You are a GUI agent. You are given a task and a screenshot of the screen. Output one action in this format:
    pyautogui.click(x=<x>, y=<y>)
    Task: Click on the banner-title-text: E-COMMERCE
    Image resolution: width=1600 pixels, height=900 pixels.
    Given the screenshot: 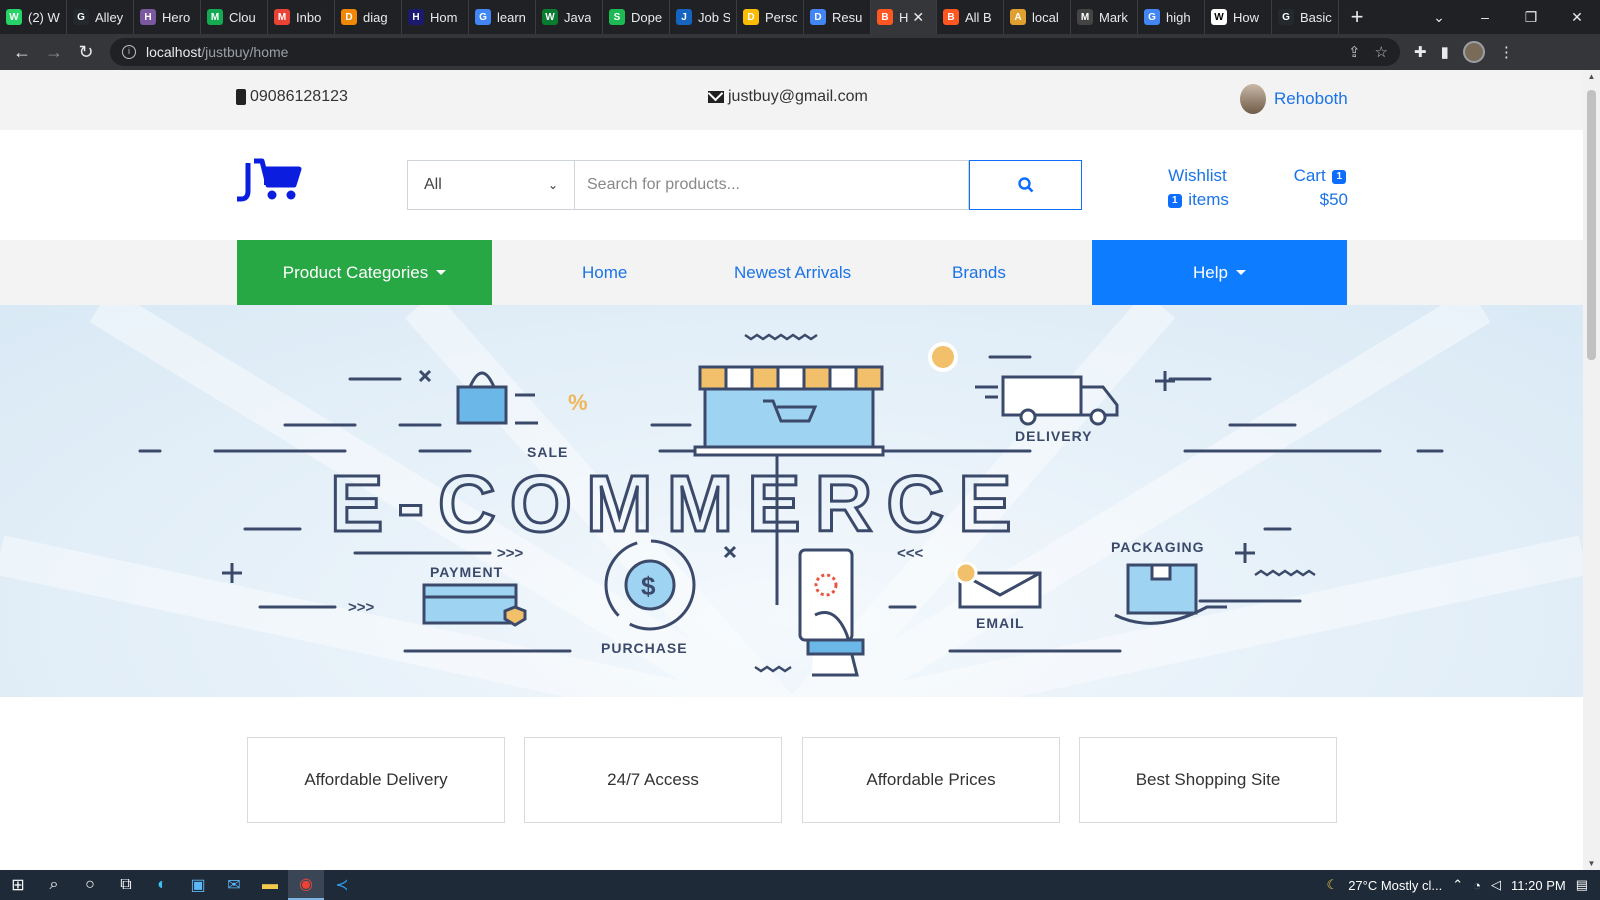 What is the action you would take?
    pyautogui.click(x=678, y=503)
    